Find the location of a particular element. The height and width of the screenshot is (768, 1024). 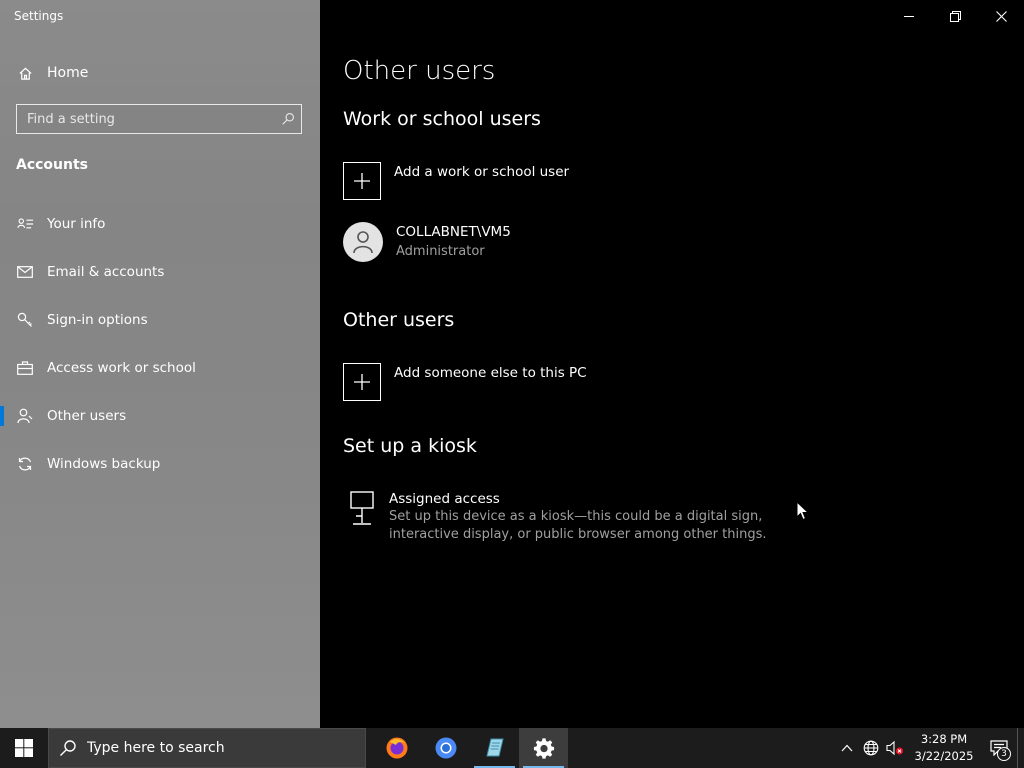

clock-date: 3/22/2025 is located at coordinates (944, 756).